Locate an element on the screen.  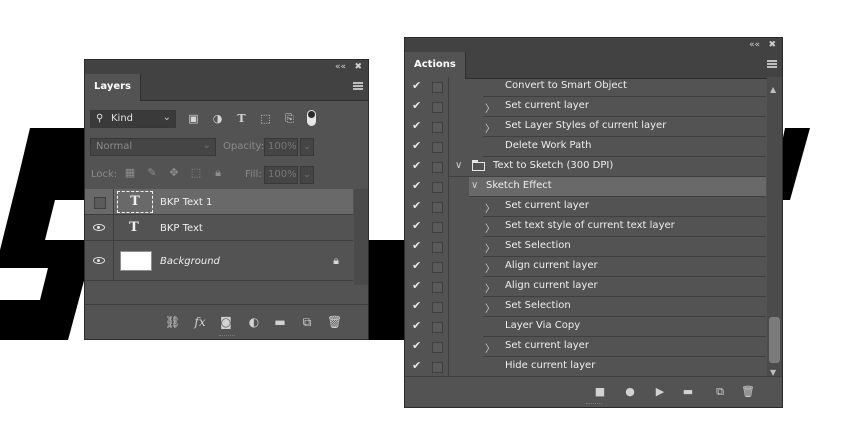
adjustment-filter-icon: ◑ is located at coordinates (217, 118).